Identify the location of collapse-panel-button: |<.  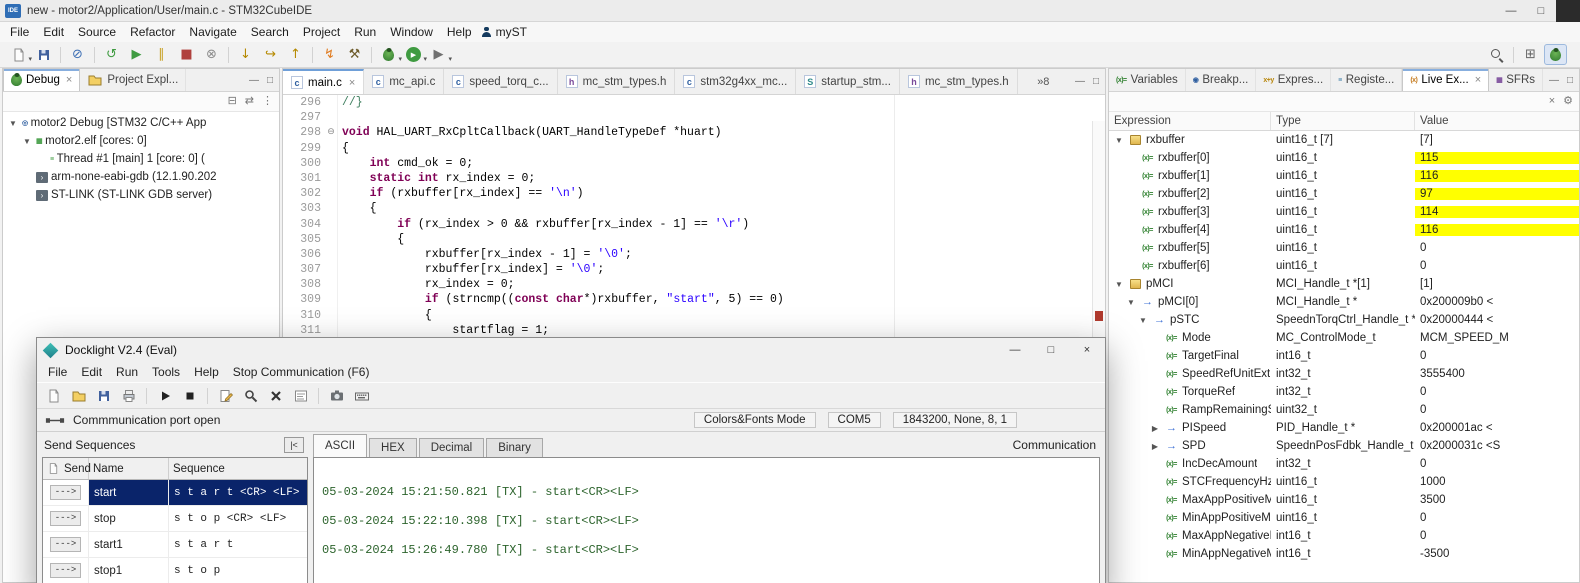
(294, 445).